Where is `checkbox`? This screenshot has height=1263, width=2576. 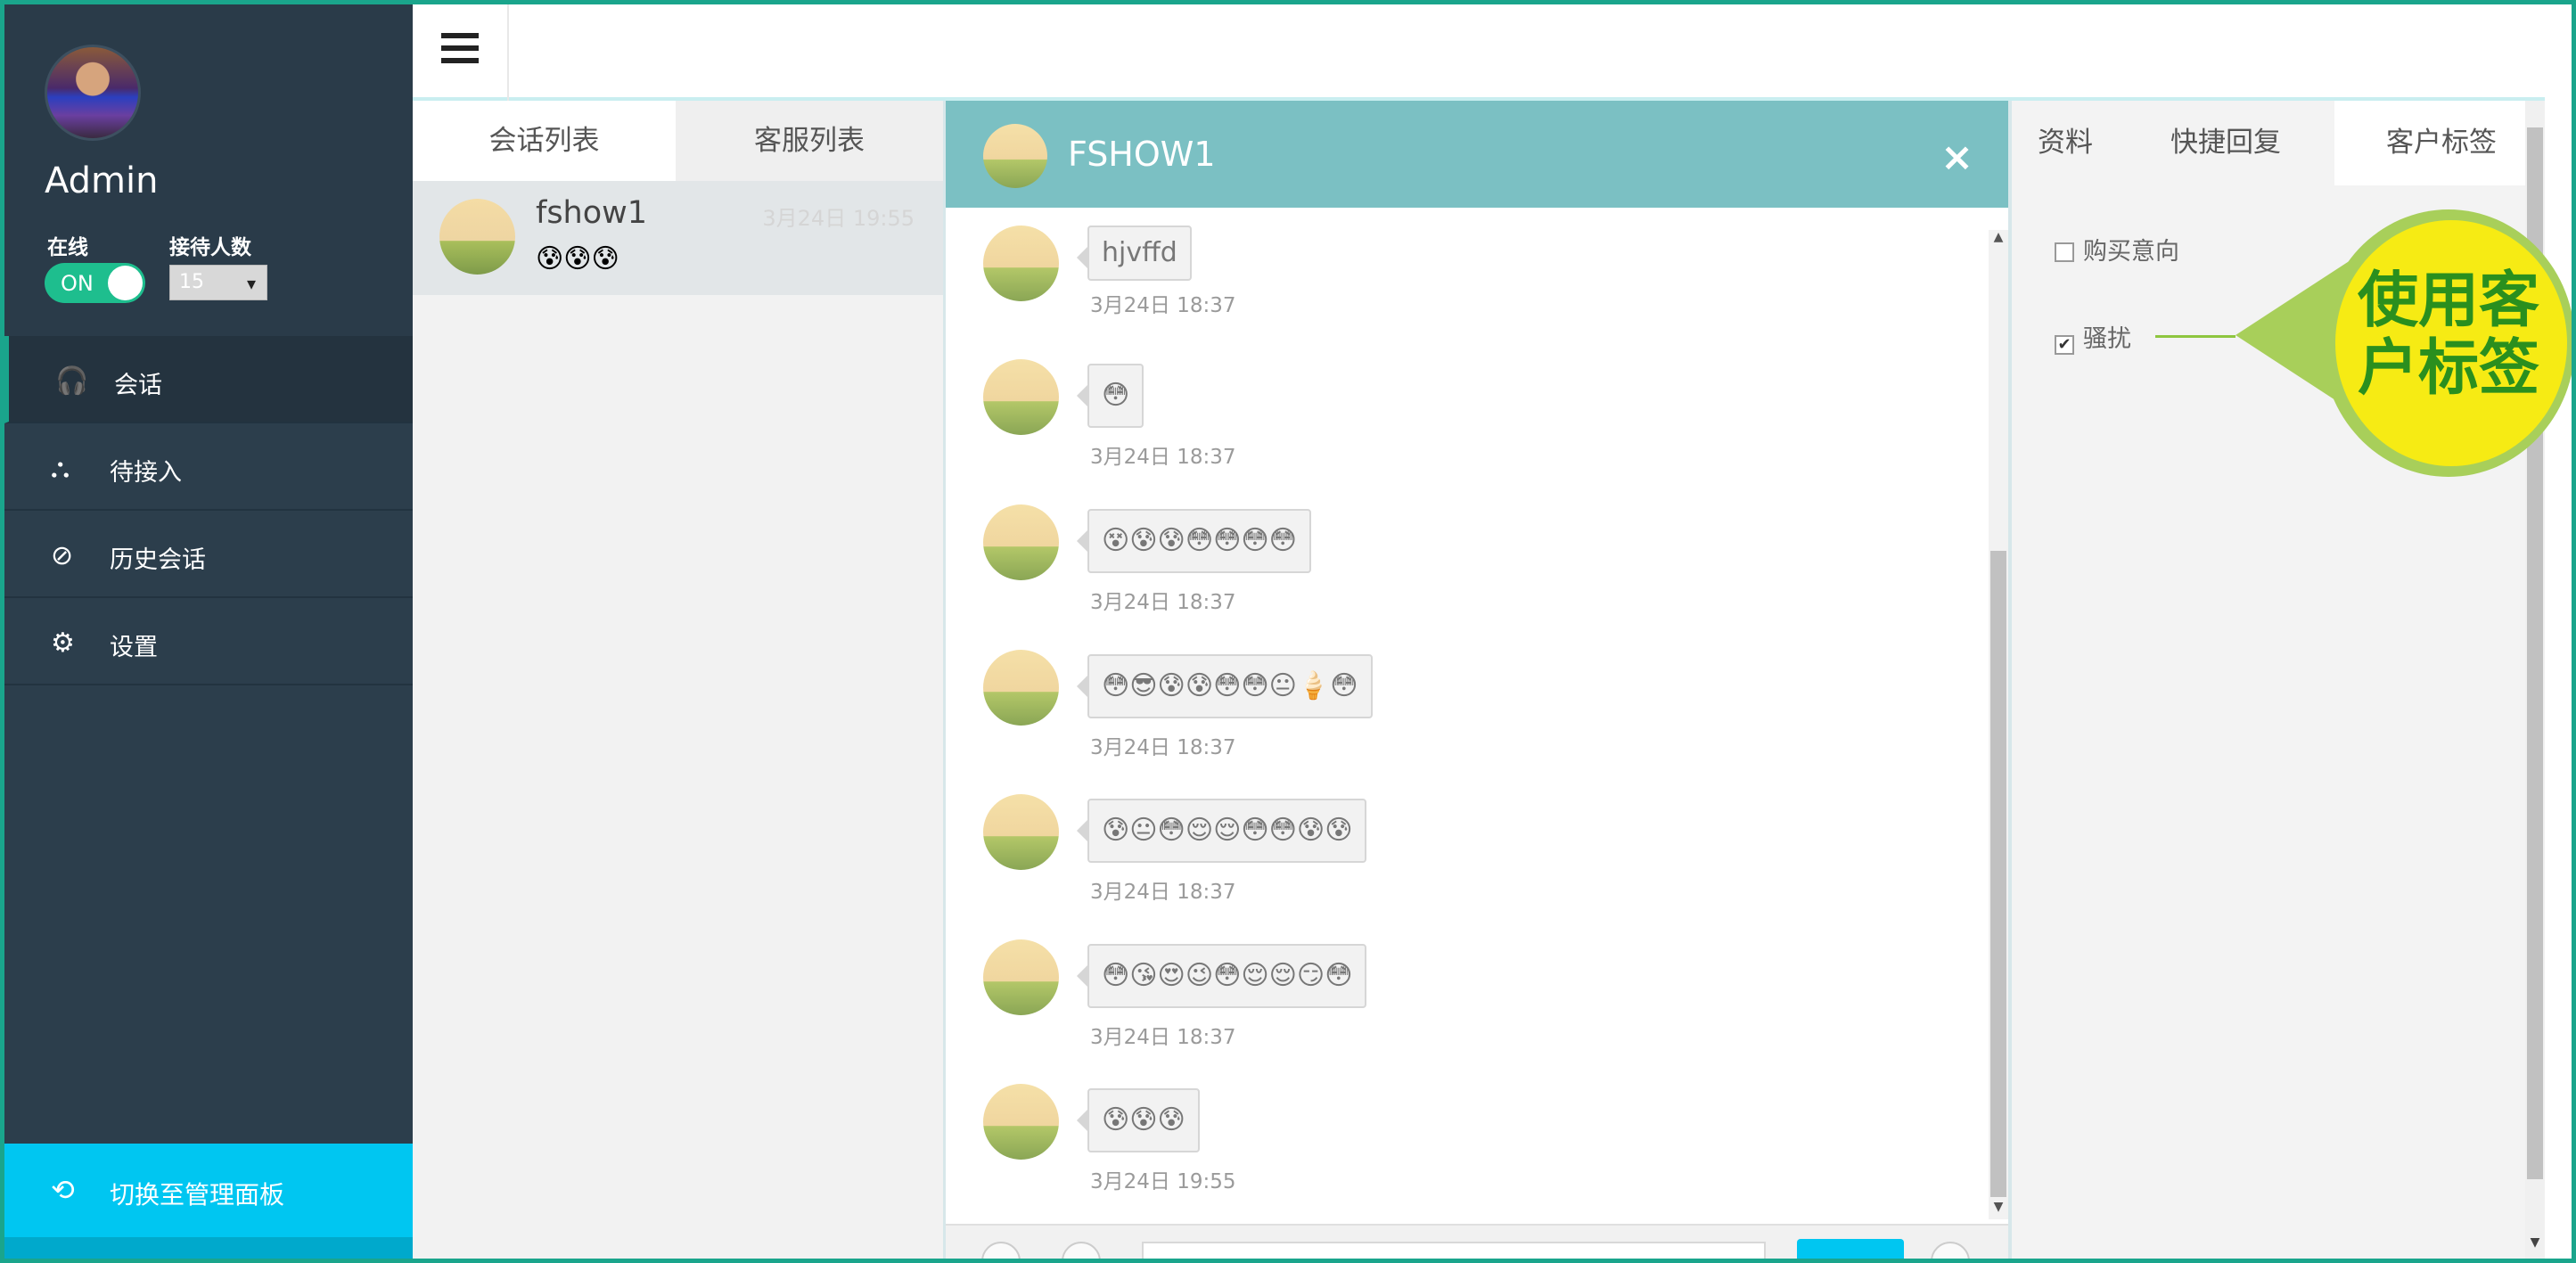
checkbox is located at coordinates (2064, 252).